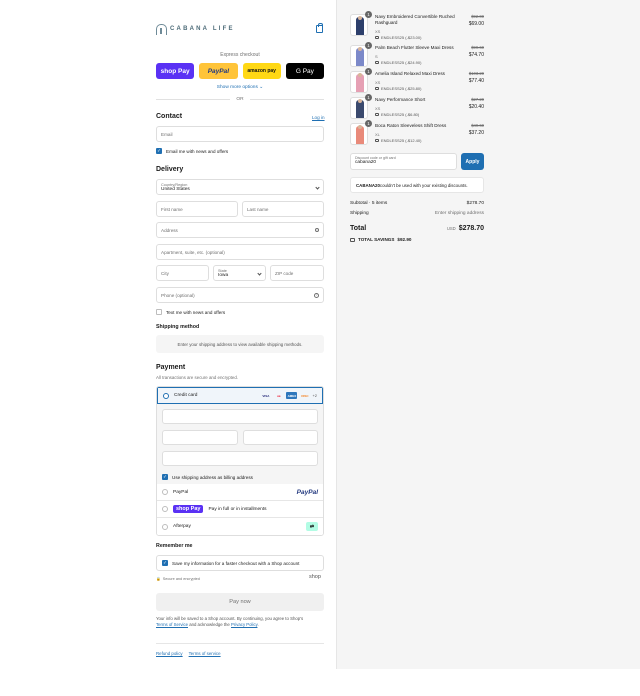  What do you see at coordinates (205, 653) in the screenshot?
I see `terms-of-service-footer-link: Terms of service` at bounding box center [205, 653].